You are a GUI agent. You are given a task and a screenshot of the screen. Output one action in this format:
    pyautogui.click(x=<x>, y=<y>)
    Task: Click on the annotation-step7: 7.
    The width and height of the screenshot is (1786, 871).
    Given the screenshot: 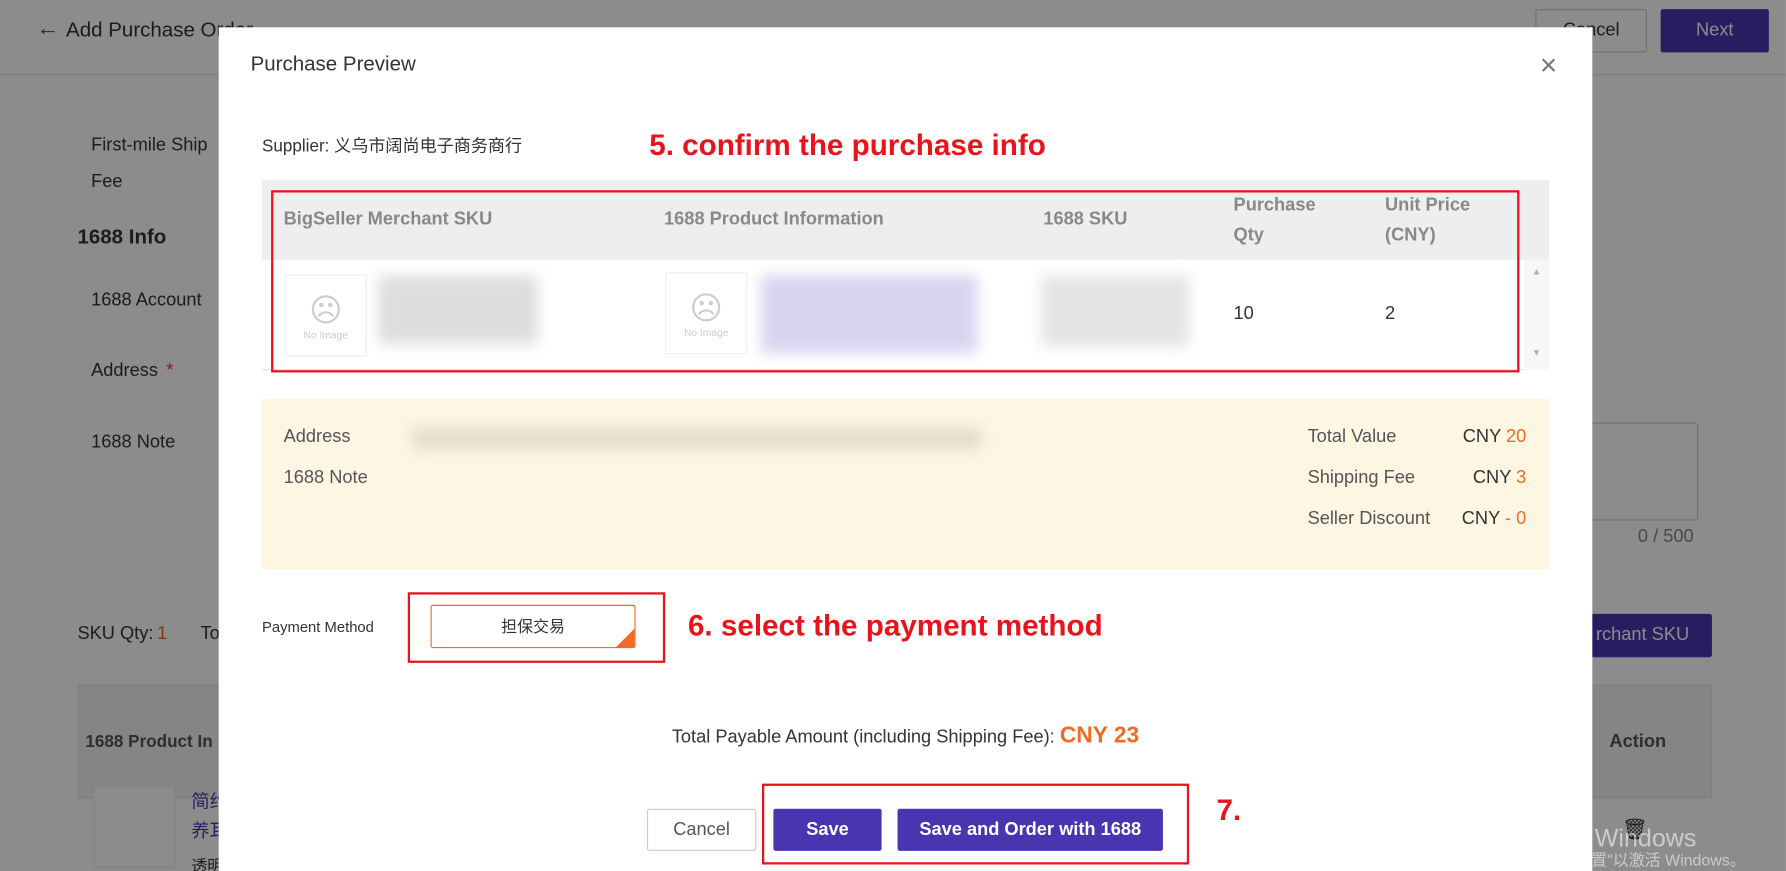 What is the action you would take?
    pyautogui.click(x=1229, y=809)
    